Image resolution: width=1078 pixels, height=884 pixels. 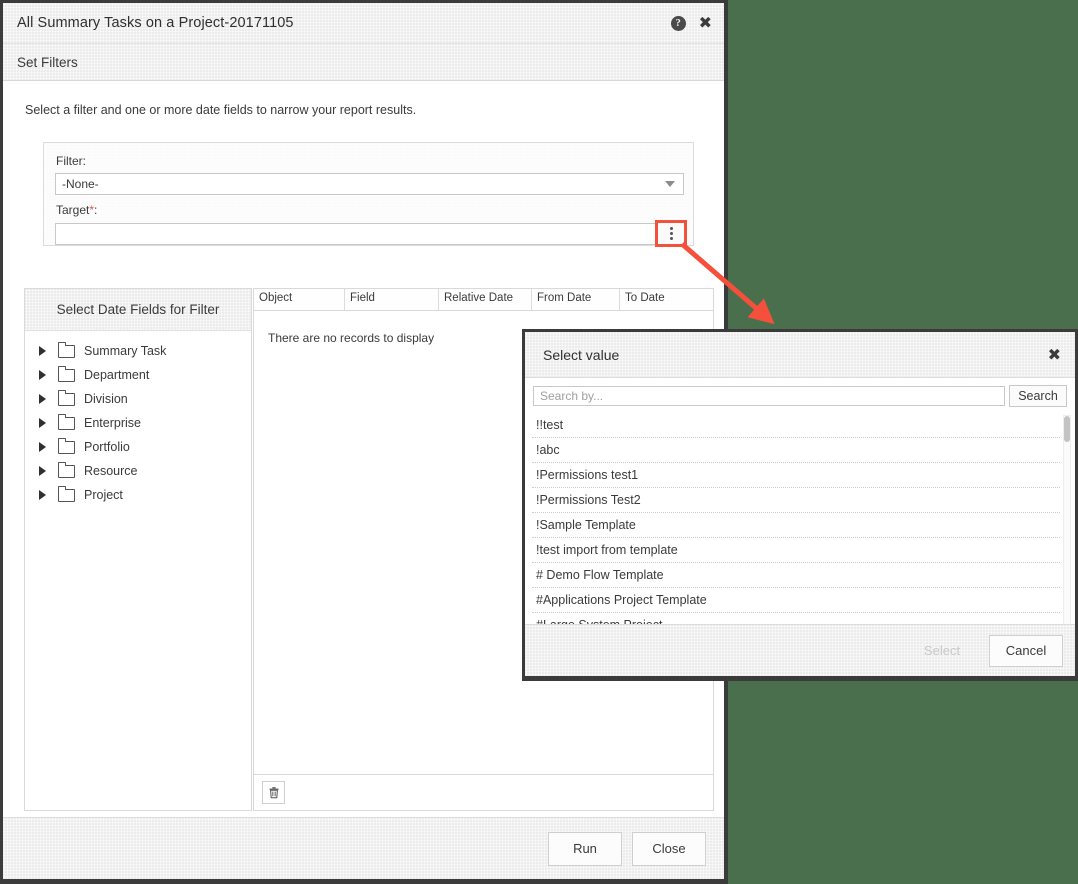 What do you see at coordinates (796, 500) in the screenshot?
I see `list-item: !Permissions Test2` at bounding box center [796, 500].